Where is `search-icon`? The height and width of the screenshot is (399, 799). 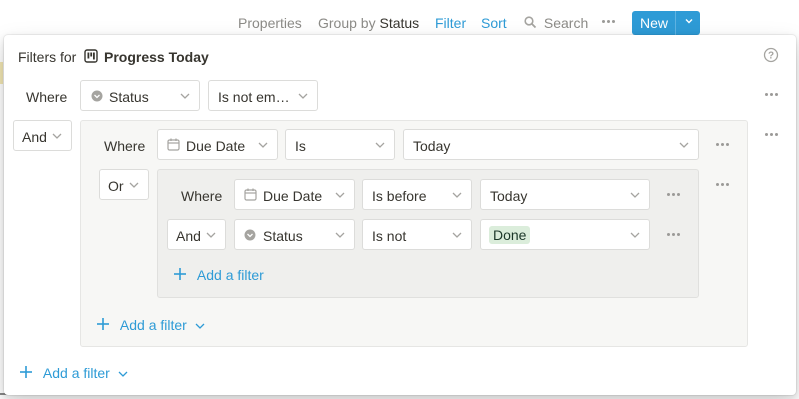
search-icon is located at coordinates (530, 22).